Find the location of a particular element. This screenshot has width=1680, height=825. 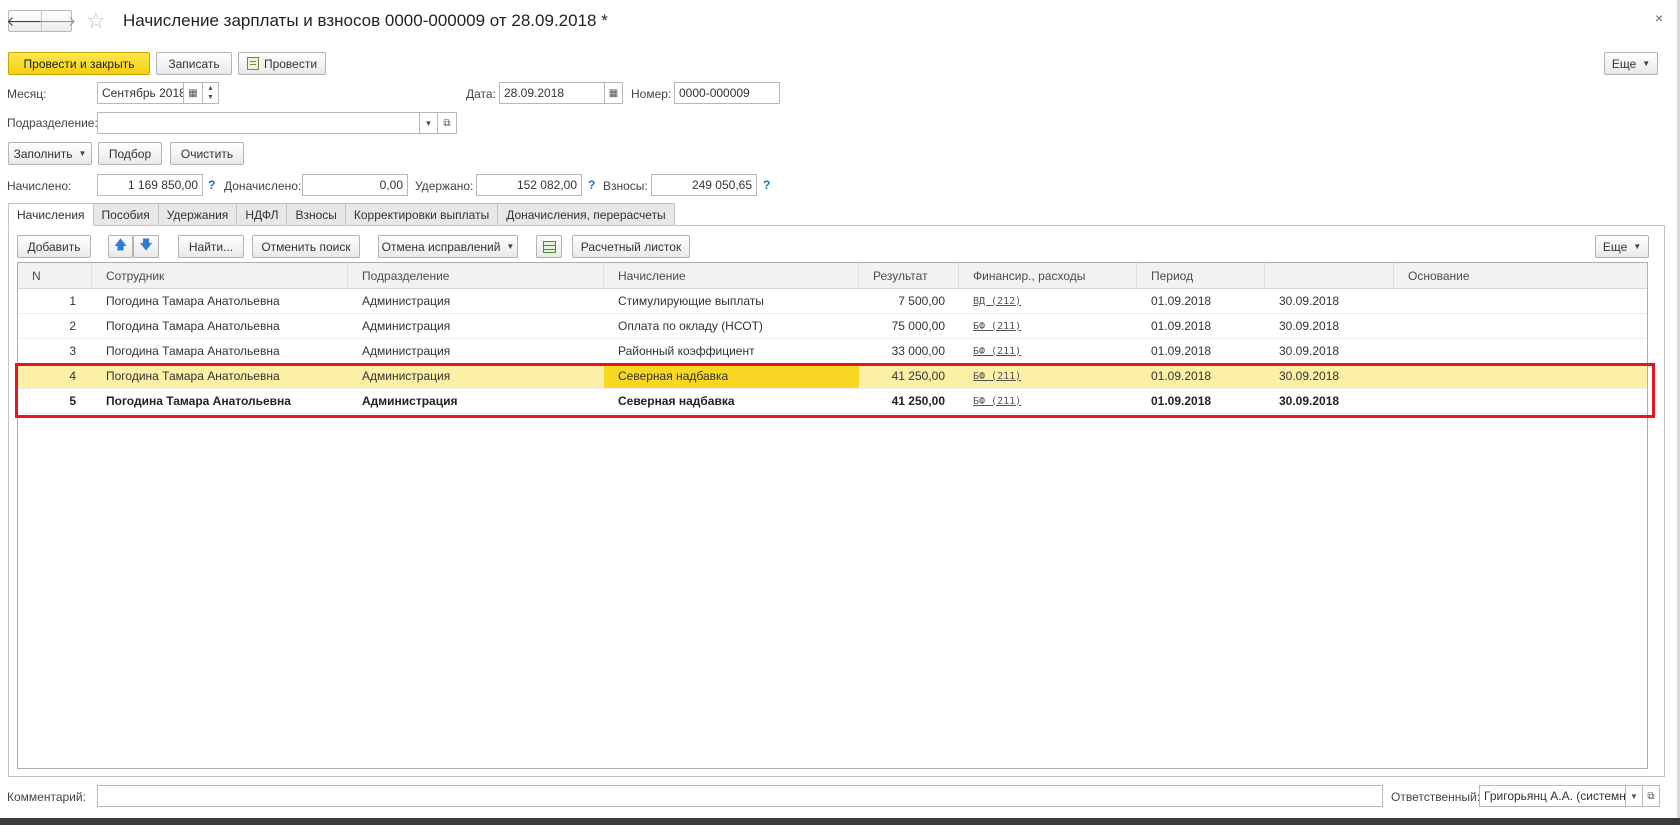

result-cell: 75 000,00 is located at coordinates (918, 326).